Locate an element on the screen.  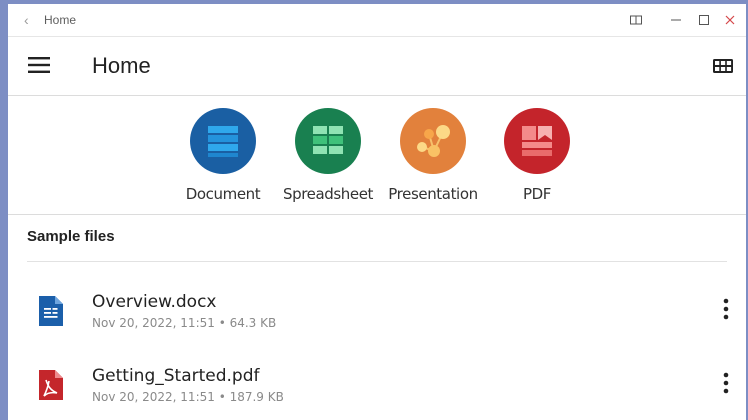
pdf-label: PDF is located at coordinates (537, 194).